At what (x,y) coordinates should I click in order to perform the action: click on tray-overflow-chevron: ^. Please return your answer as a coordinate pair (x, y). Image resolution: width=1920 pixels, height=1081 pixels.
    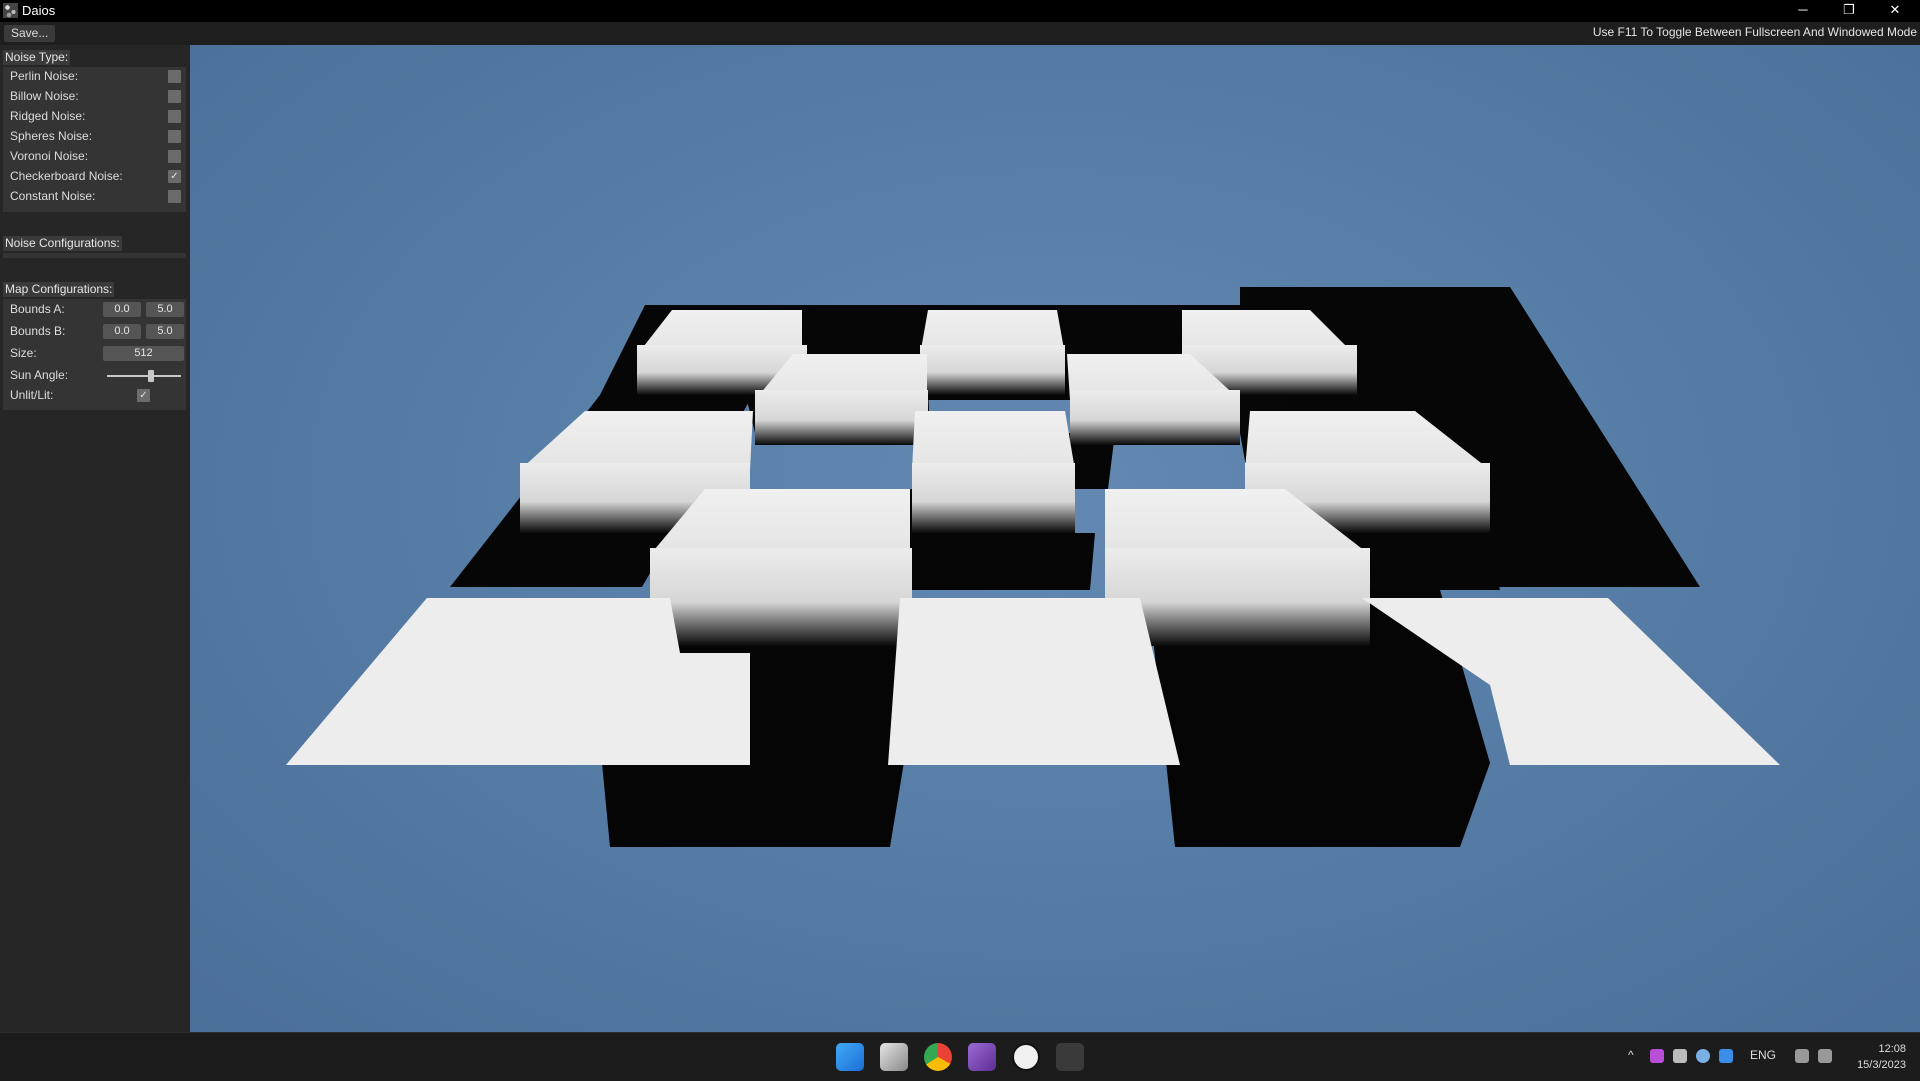
    Looking at the image, I should click on (1631, 1055).